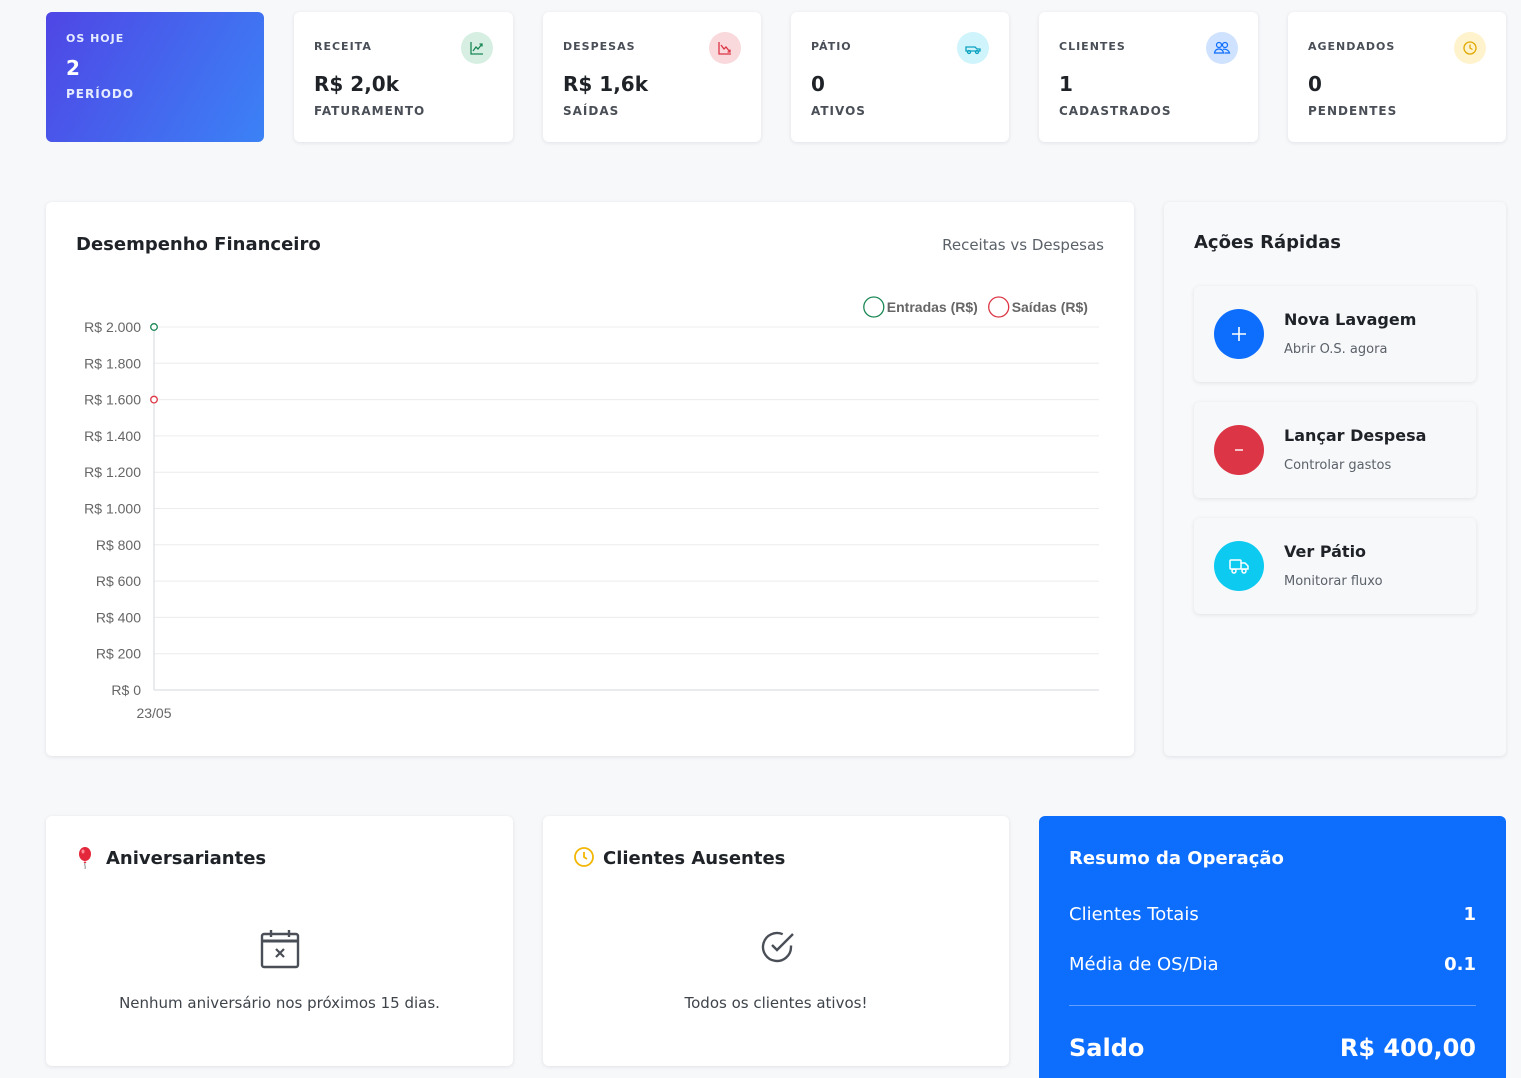 The image size is (1521, 1078). I want to click on y-tick-label: R$ 1.800, so click(112, 363).